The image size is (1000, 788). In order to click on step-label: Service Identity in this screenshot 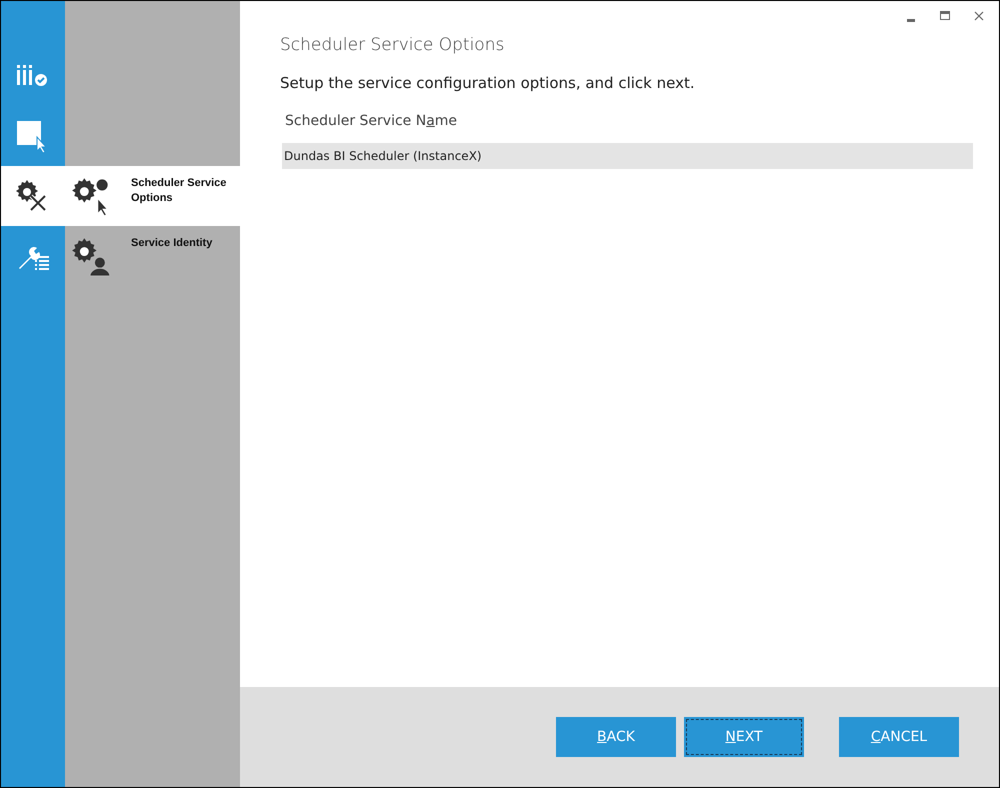, I will do `click(171, 243)`.